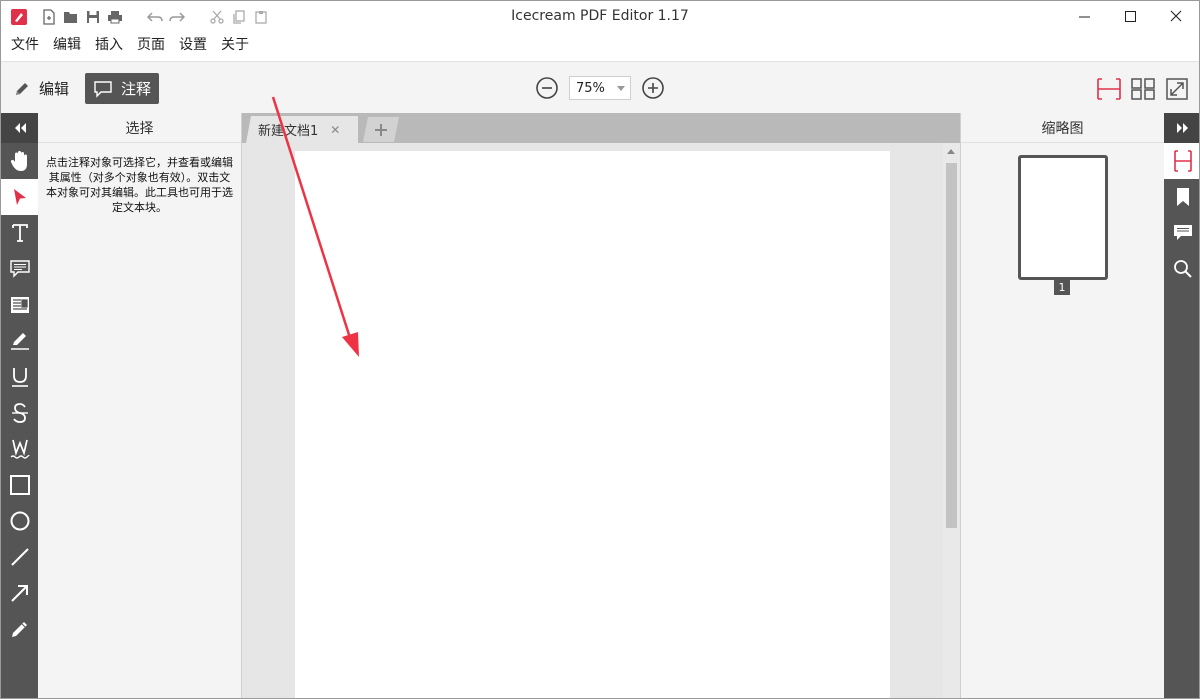  What do you see at coordinates (19, 377) in the screenshot?
I see `underline-icon` at bounding box center [19, 377].